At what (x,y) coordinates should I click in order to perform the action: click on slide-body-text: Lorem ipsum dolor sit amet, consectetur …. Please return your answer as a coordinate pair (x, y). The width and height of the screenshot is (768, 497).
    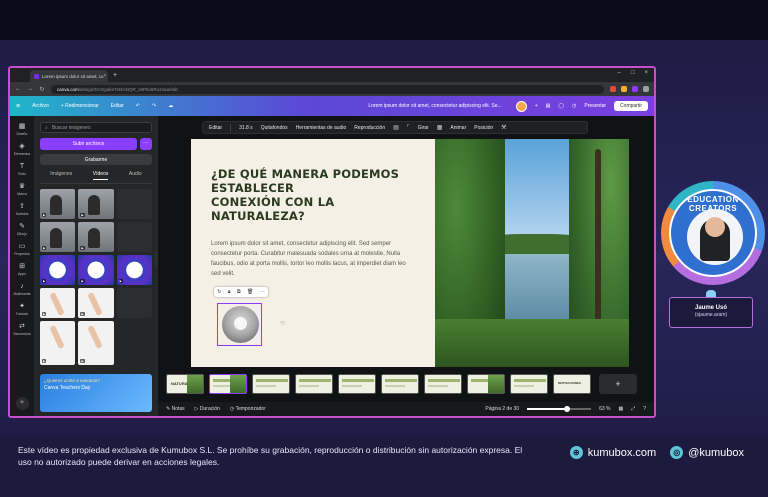
    Looking at the image, I should click on (311, 259).